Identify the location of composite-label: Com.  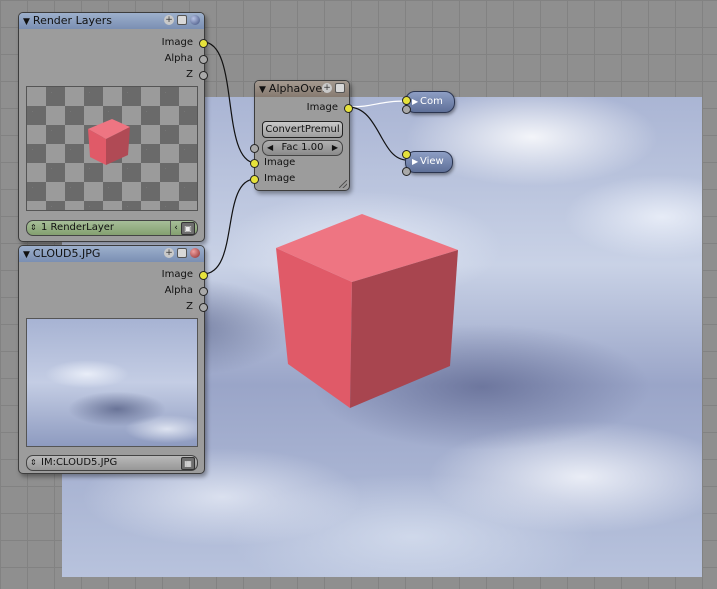
(431, 101).